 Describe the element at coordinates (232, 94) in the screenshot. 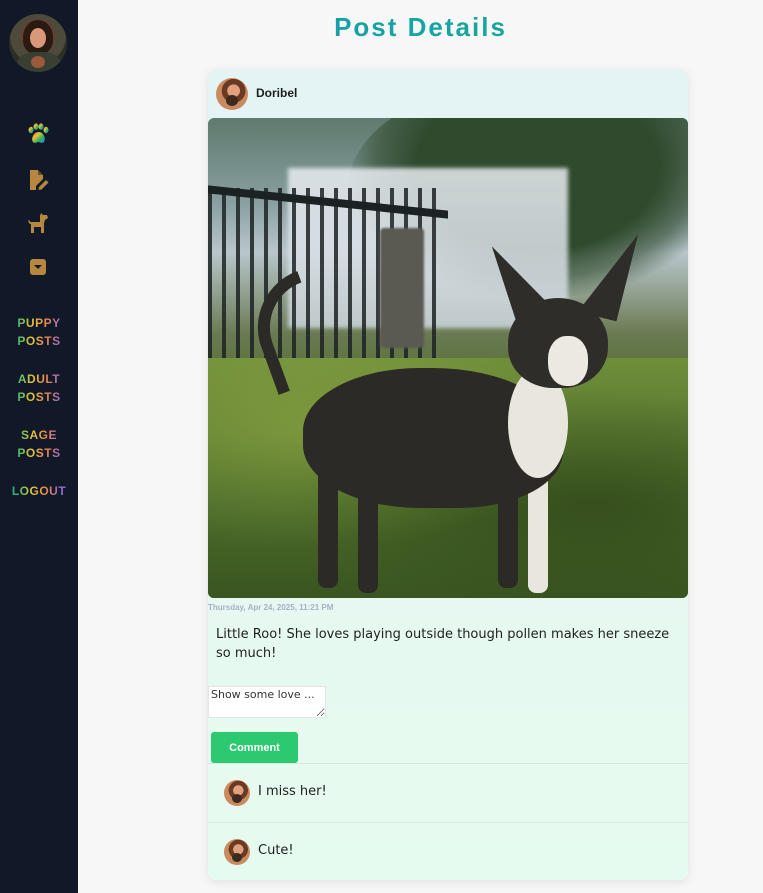

I see `author-avatar` at that location.